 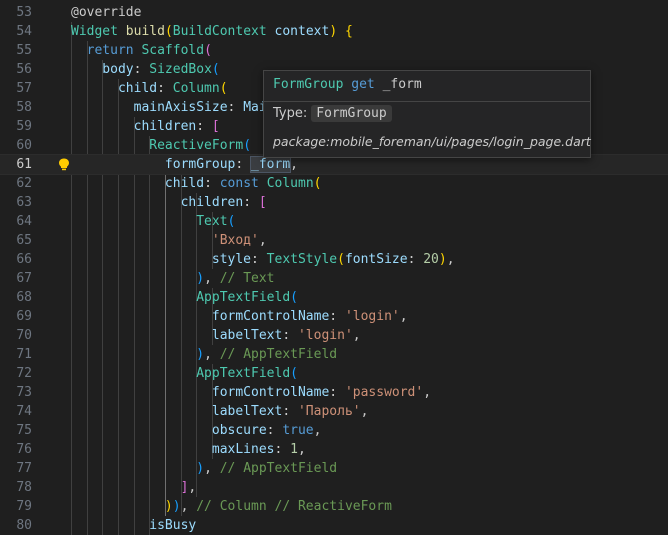 I want to click on code-line: 62 child: const Column(, so click(x=334, y=183).